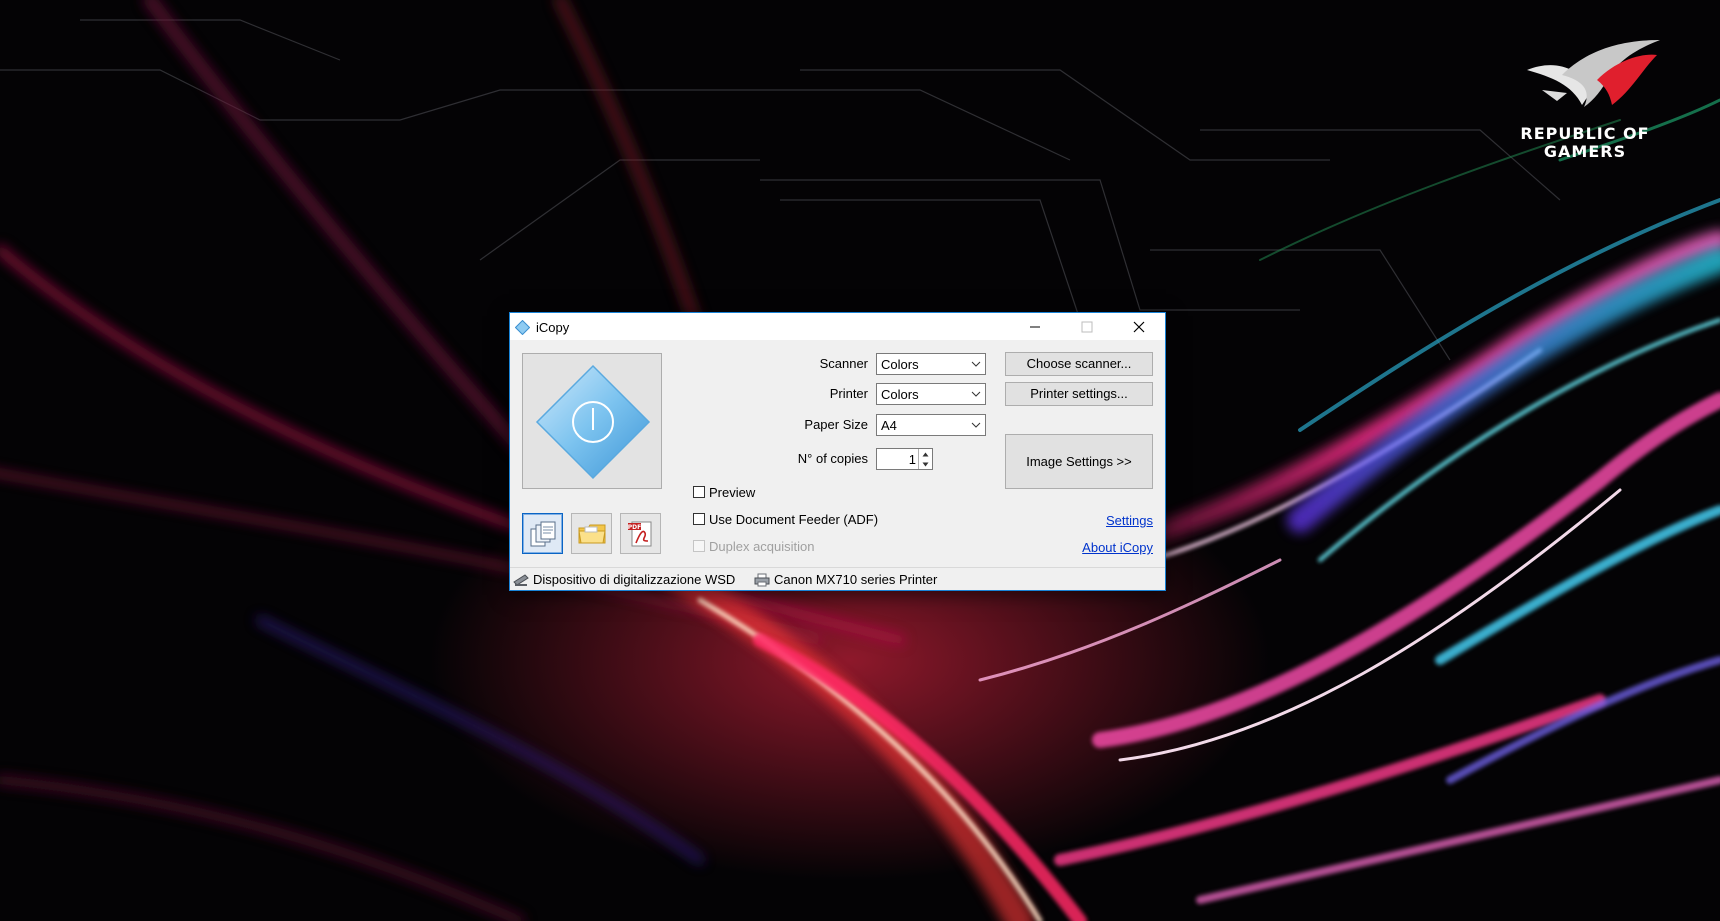  I want to click on printer-label: Printer, so click(848, 393).